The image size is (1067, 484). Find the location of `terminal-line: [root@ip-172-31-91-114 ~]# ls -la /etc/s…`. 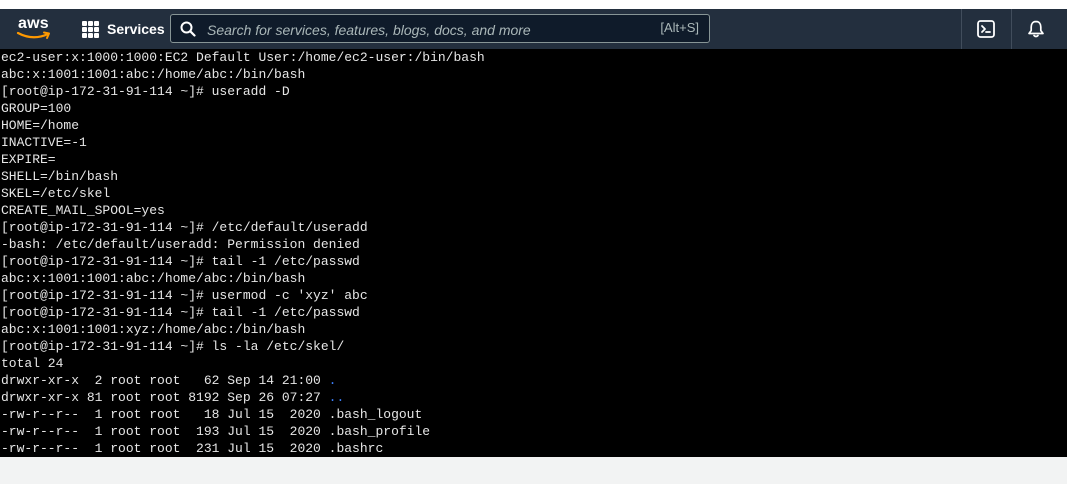

terminal-line: [root@ip-172-31-91-114 ~]# ls -la /etc/s… is located at coordinates (173, 346).